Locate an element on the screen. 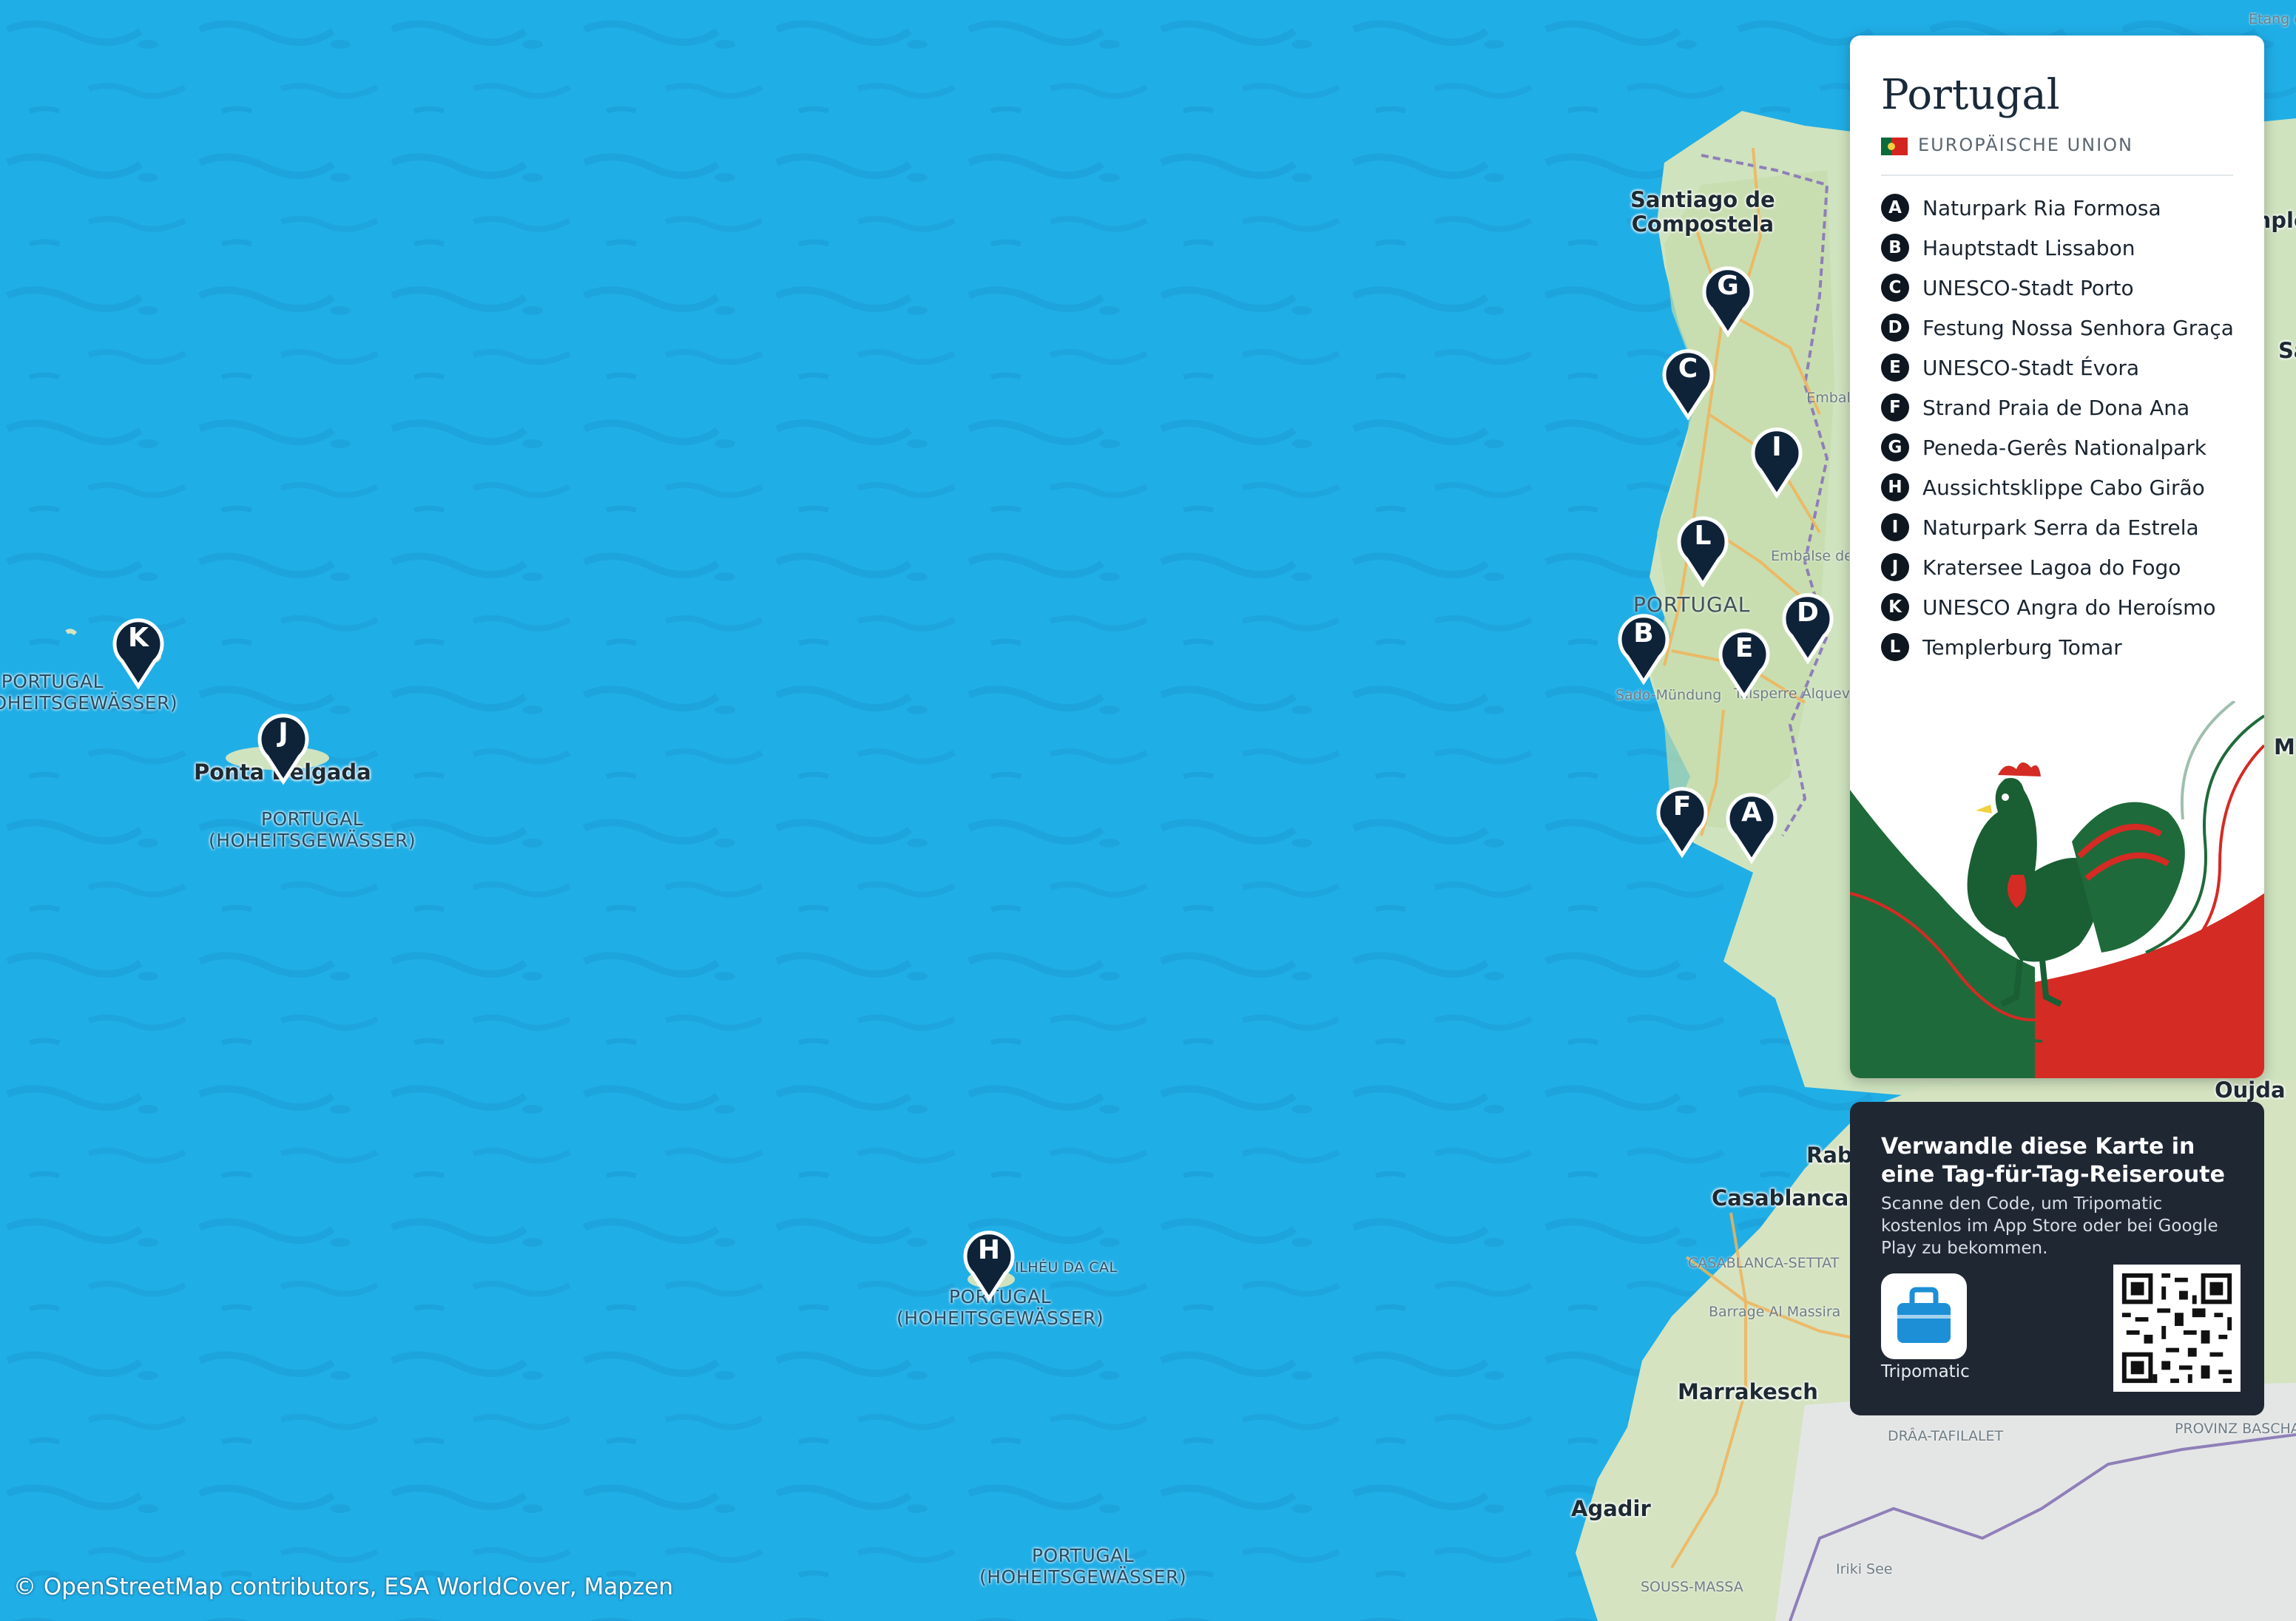 The width and height of the screenshot is (2296, 1621). marker-letter: J is located at coordinates (283, 733).